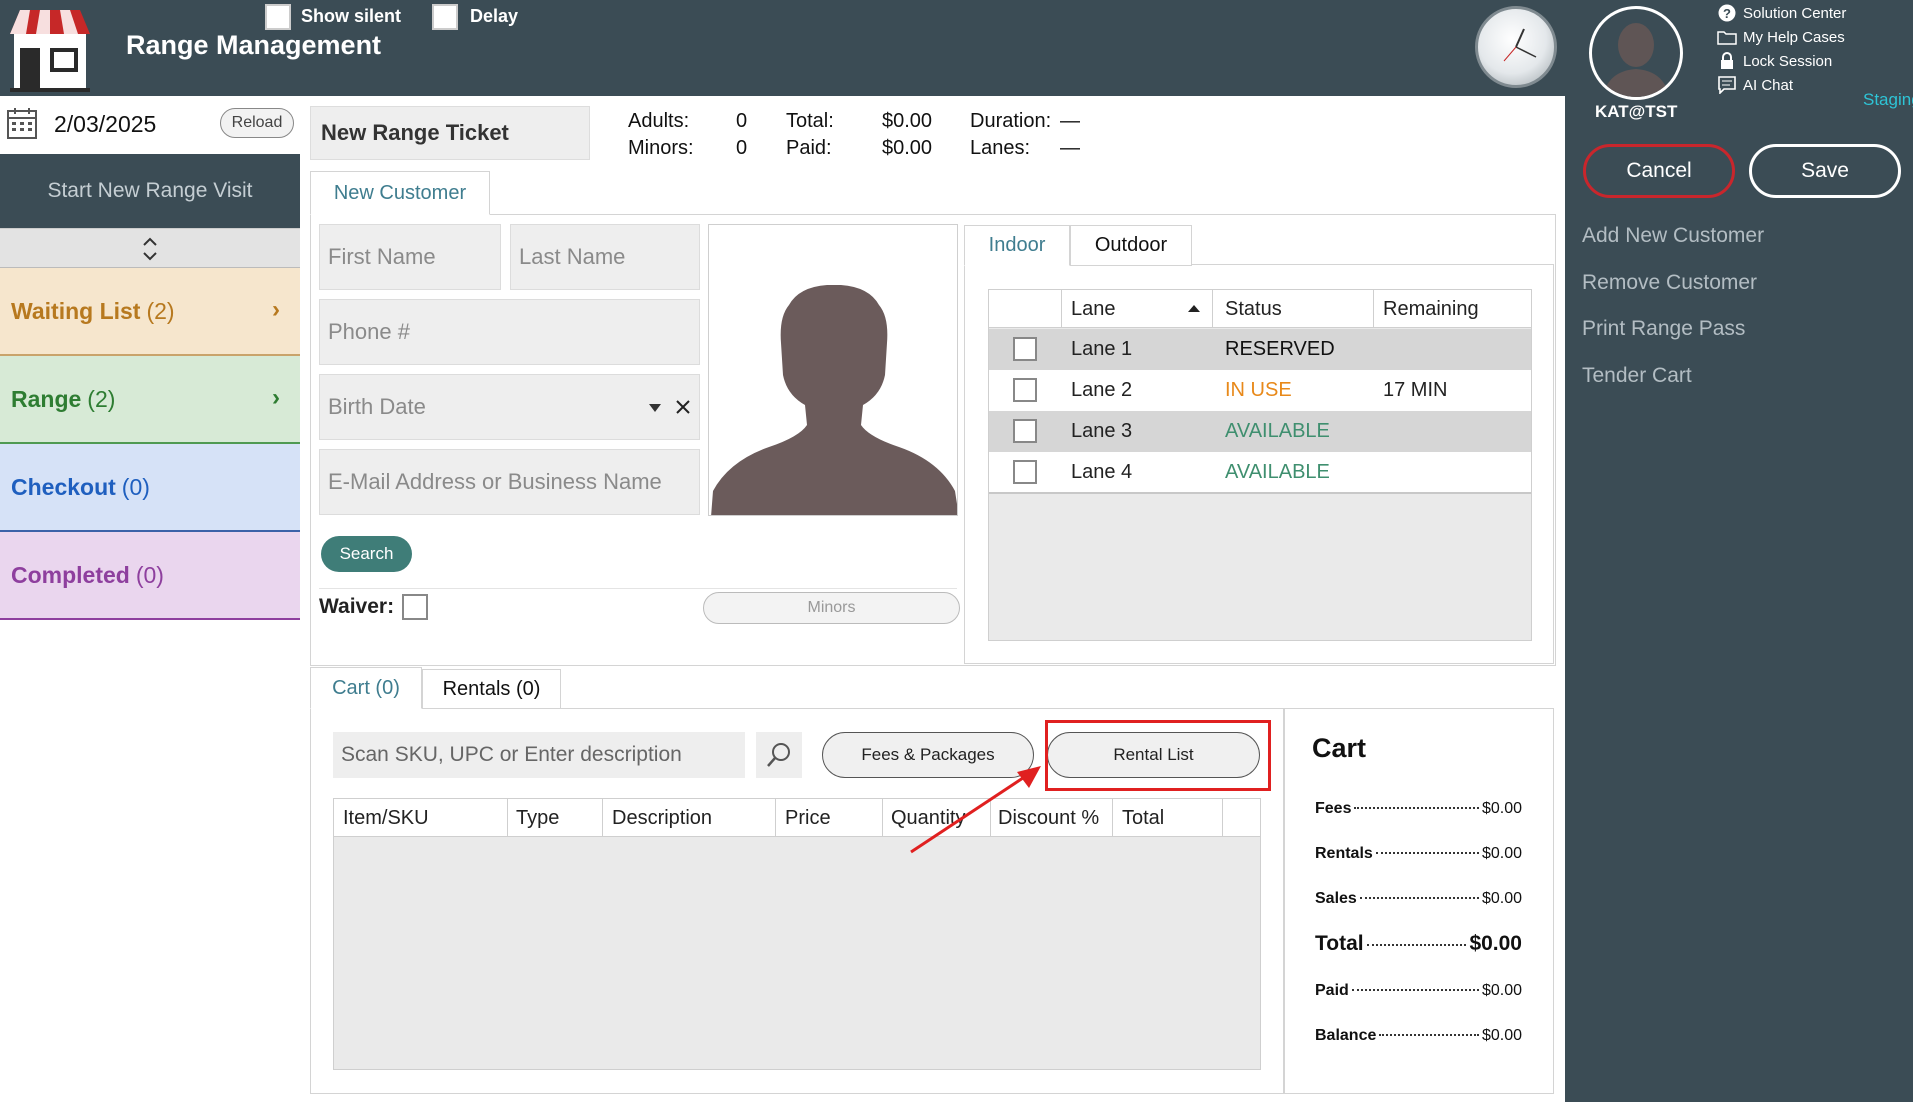 This screenshot has width=1913, height=1102. I want to click on reload-button: Reload, so click(257, 123).